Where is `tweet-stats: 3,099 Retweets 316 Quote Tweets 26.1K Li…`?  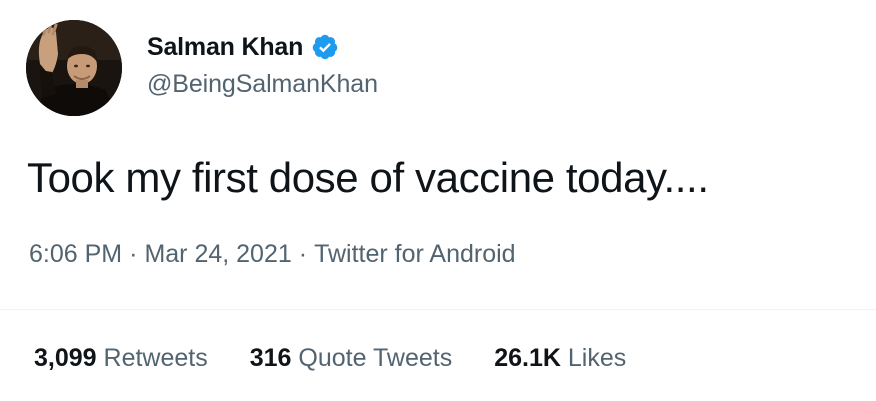
tweet-stats: 3,099 Retweets 316 Quote Tweets 26.1K Li… is located at coordinates (330, 358).